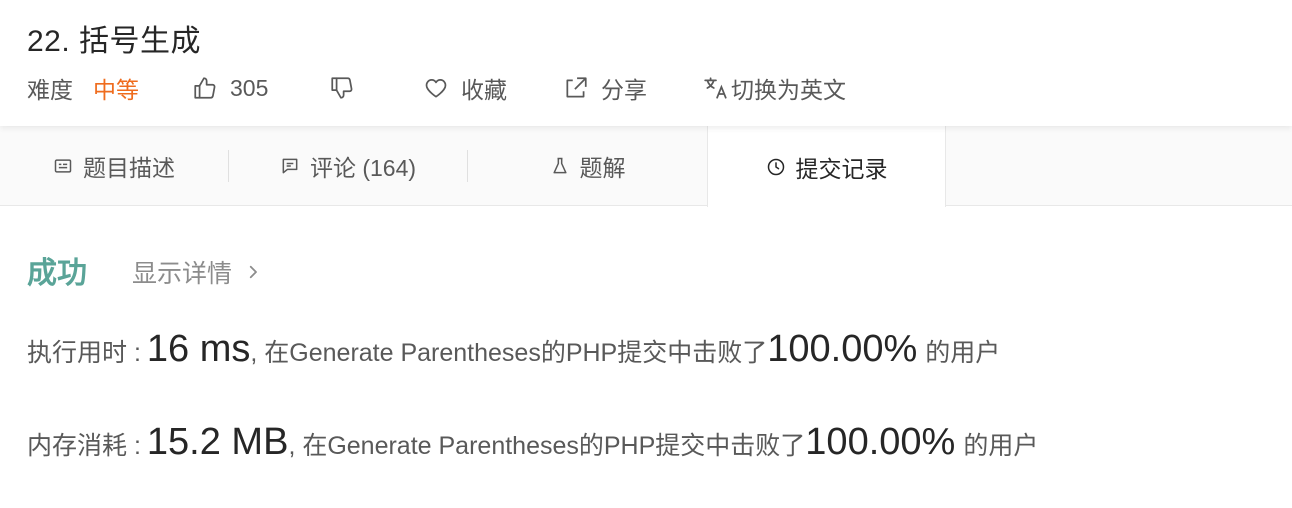  What do you see at coordinates (559, 165) in the screenshot?
I see `flask-icon` at bounding box center [559, 165].